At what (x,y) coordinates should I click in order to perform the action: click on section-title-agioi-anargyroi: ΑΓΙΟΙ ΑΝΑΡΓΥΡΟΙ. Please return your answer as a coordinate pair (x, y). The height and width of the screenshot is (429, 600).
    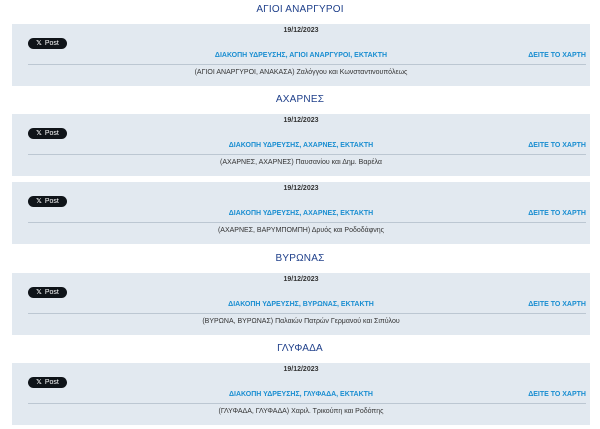
    Looking at the image, I should click on (300, 9).